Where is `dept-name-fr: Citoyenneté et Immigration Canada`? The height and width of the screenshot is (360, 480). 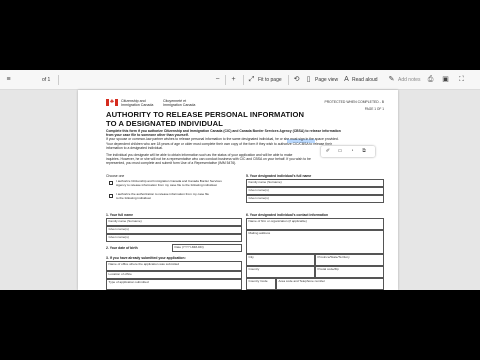 dept-name-fr: Citoyenneté et Immigration Canada is located at coordinates (179, 103).